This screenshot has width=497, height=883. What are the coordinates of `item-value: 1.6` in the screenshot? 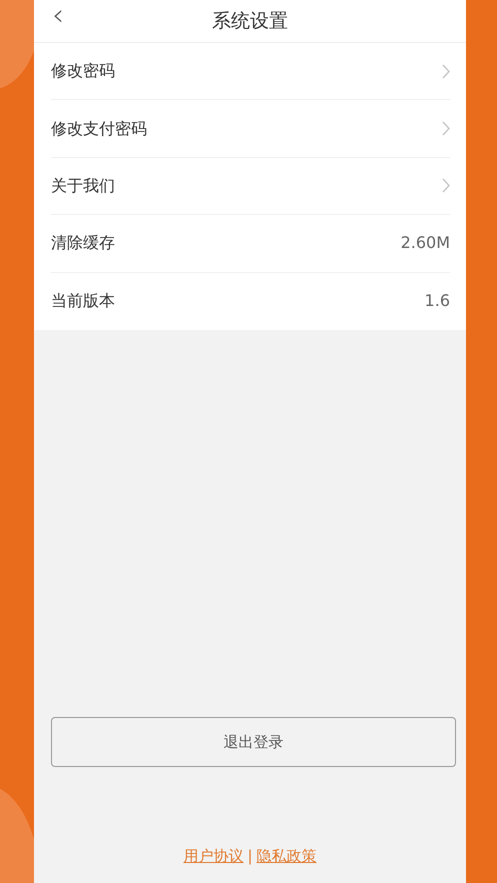 It's located at (437, 301).